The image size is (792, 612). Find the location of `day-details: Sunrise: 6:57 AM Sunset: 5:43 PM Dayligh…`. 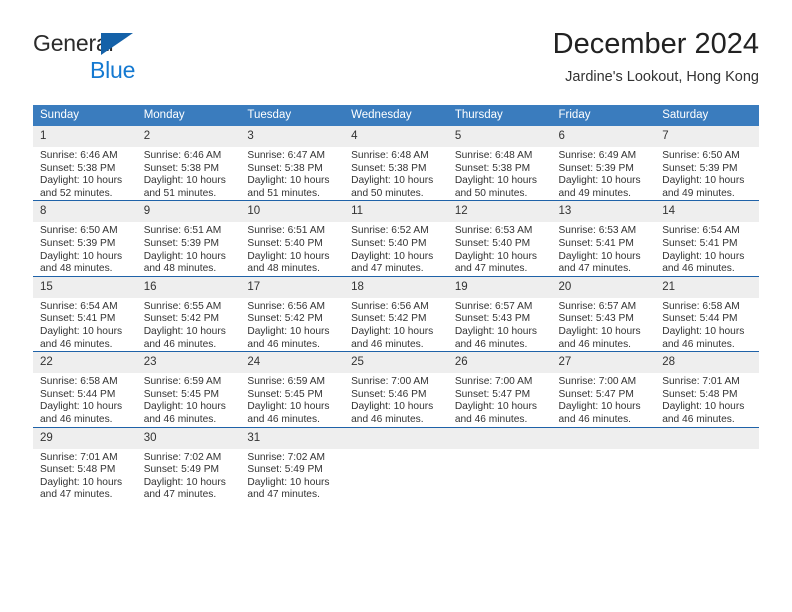

day-details: Sunrise: 6:57 AM Sunset: 5:43 PM Dayligh… is located at coordinates (604, 324).